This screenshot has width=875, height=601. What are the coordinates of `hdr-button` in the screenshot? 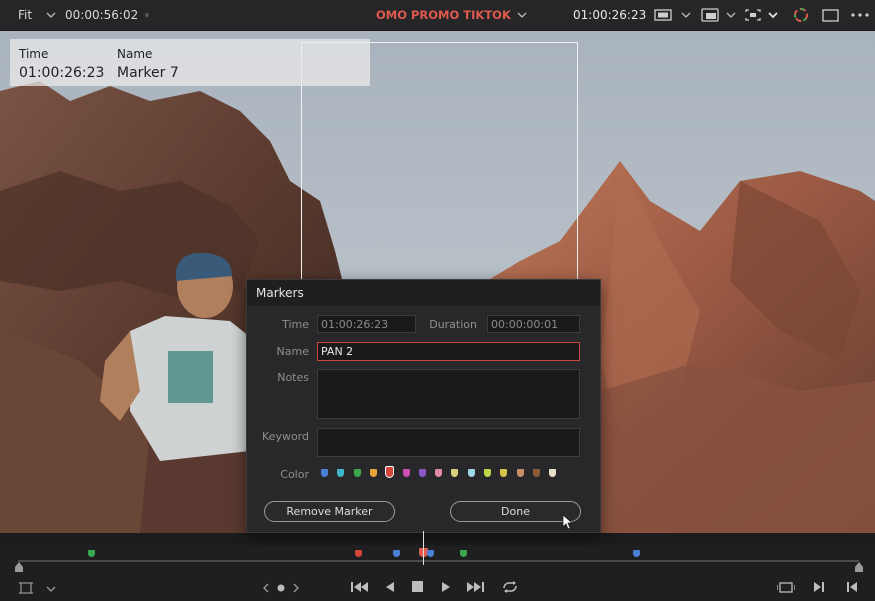 It's located at (718, 15).